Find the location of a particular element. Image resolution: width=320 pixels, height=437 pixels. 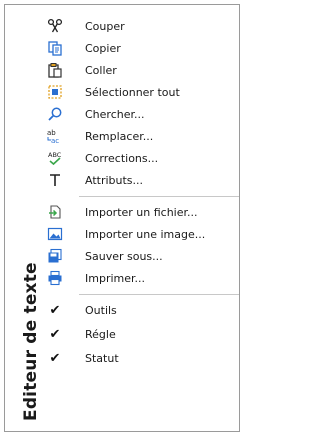

spellcheck-icon: ABC is located at coordinates (55, 158).